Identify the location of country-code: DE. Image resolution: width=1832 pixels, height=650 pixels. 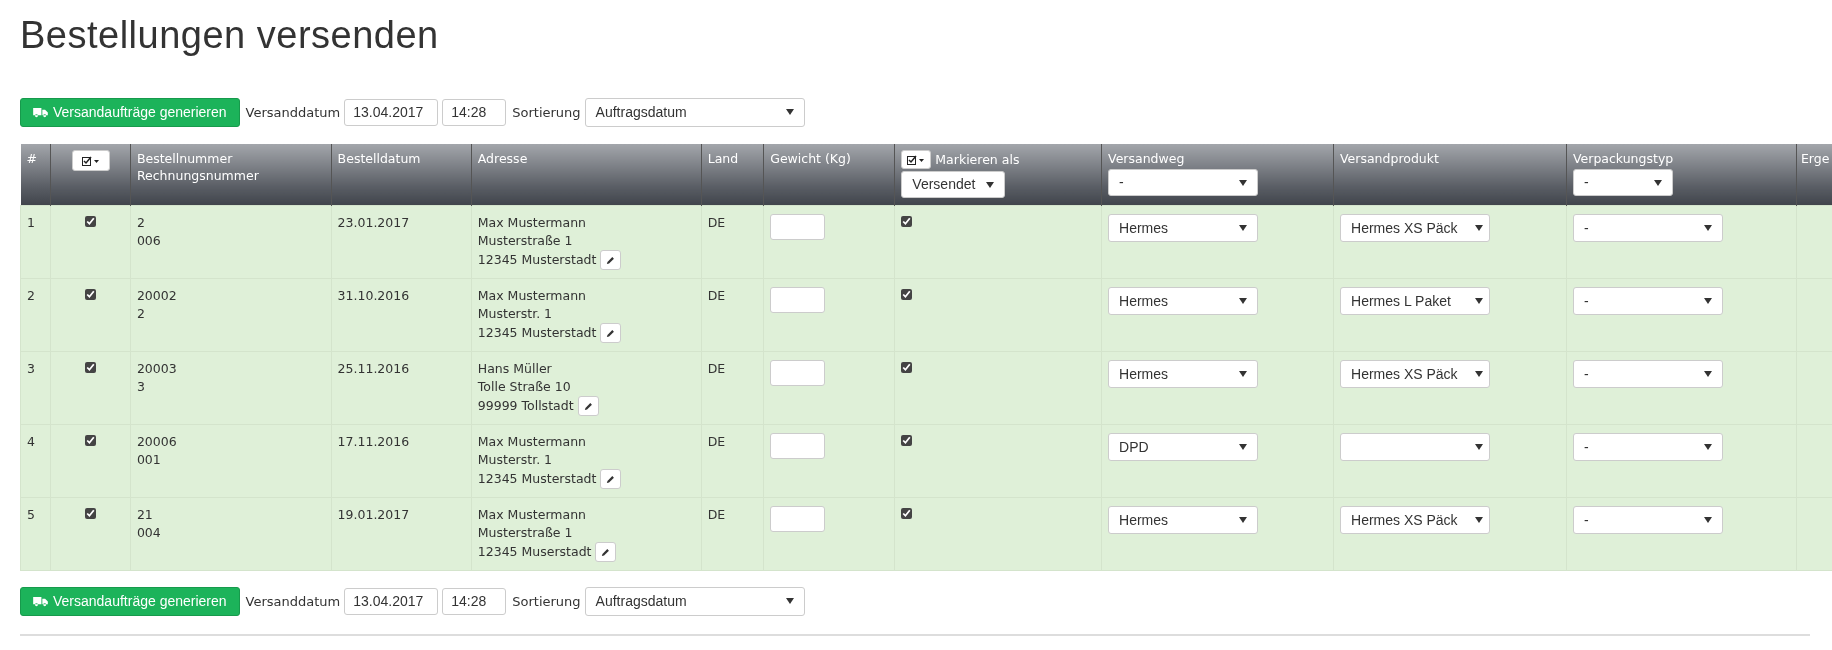
(716, 368).